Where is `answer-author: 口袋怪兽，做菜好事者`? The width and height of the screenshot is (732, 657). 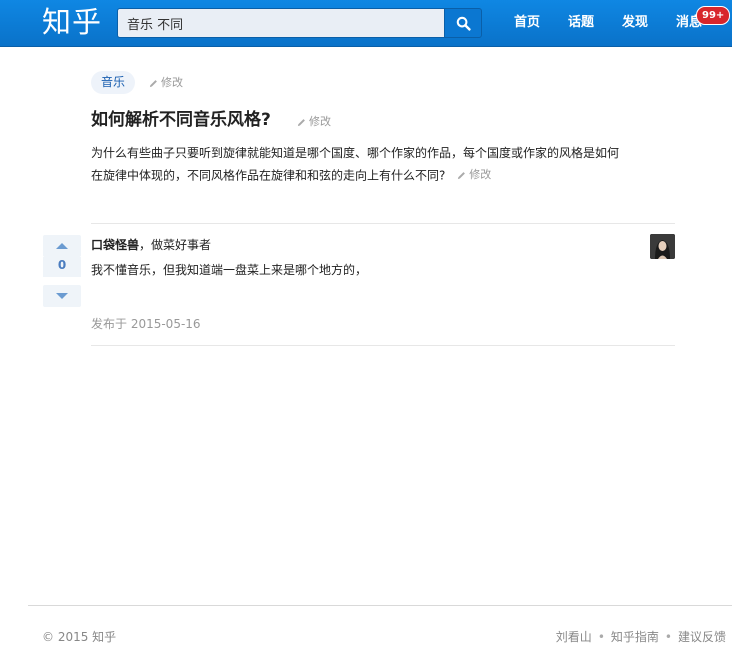 answer-author: 口袋怪兽，做菜好事者 is located at coordinates (151, 245).